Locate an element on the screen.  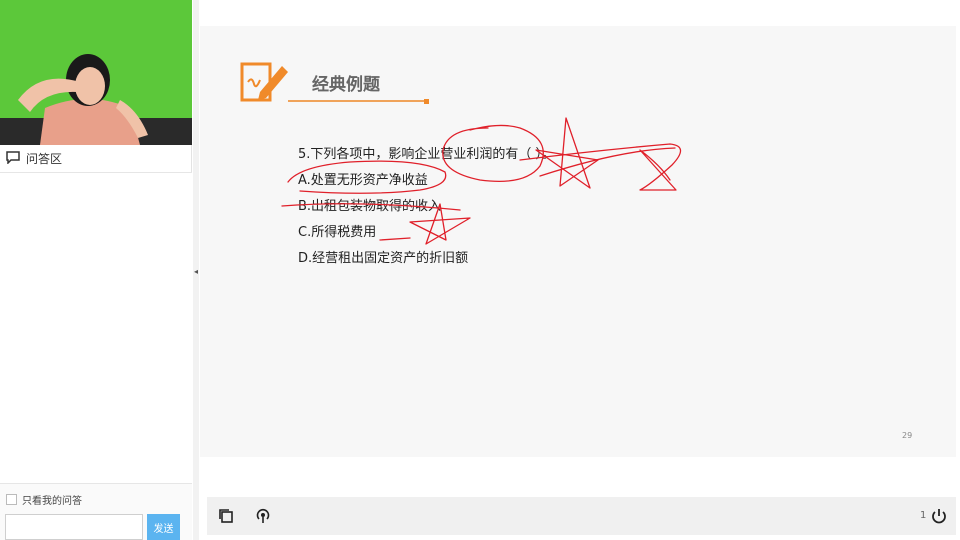
power-icon is located at coordinates (939, 516).